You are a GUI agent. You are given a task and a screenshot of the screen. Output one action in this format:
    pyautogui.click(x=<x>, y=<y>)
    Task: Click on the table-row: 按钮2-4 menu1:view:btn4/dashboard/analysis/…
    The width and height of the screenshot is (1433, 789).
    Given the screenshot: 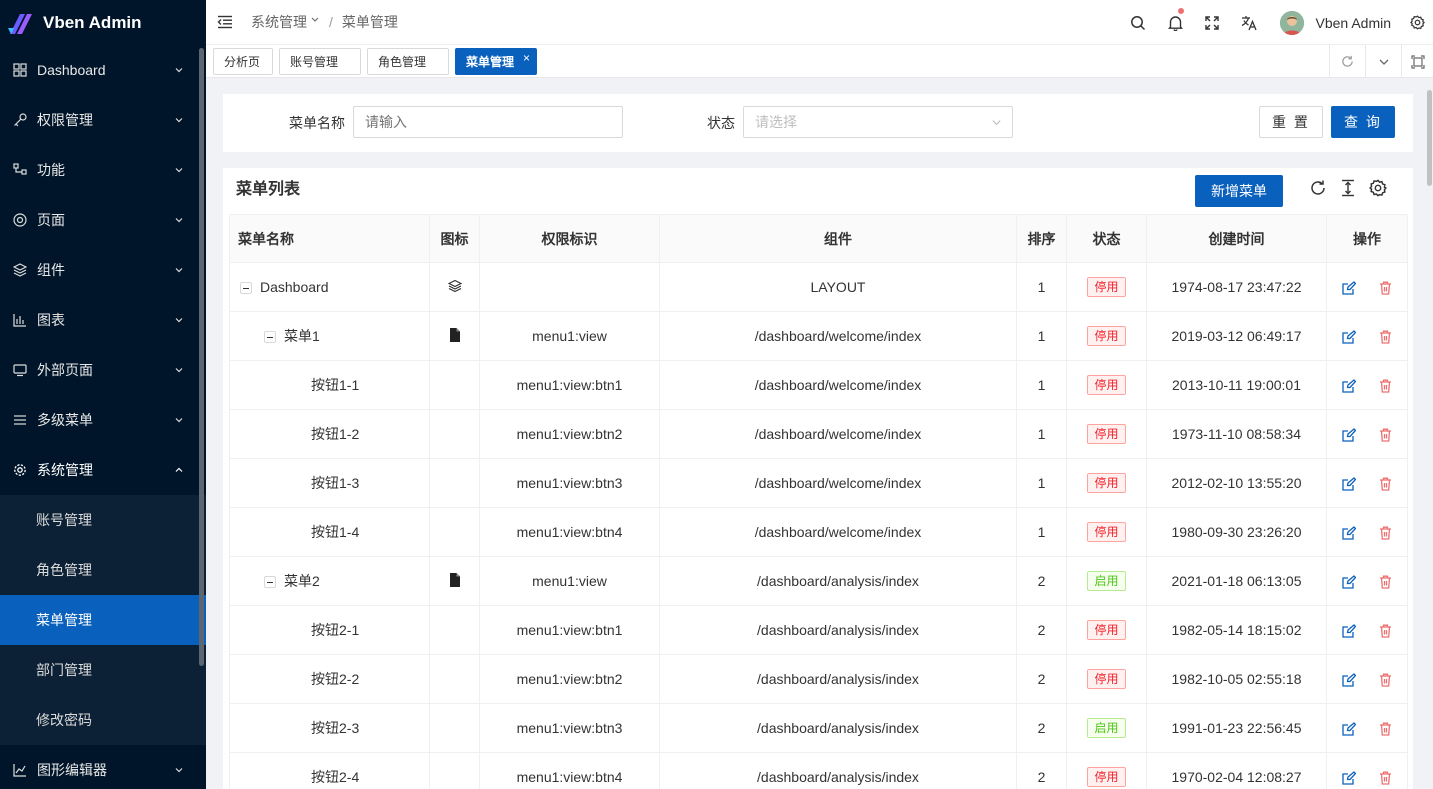 What is the action you would take?
    pyautogui.click(x=818, y=770)
    